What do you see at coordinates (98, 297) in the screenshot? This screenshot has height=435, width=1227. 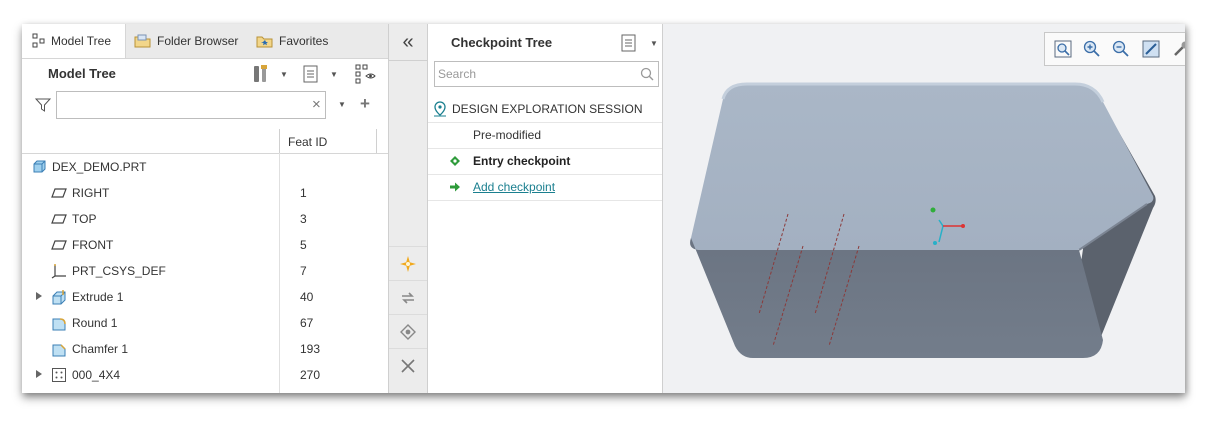 I see `tree-row-label: Extrude 1` at bounding box center [98, 297].